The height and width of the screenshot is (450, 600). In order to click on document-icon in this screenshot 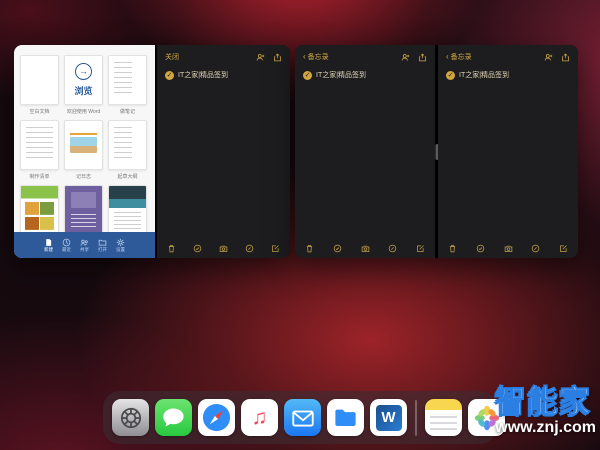, I will do `click(49, 242)`.